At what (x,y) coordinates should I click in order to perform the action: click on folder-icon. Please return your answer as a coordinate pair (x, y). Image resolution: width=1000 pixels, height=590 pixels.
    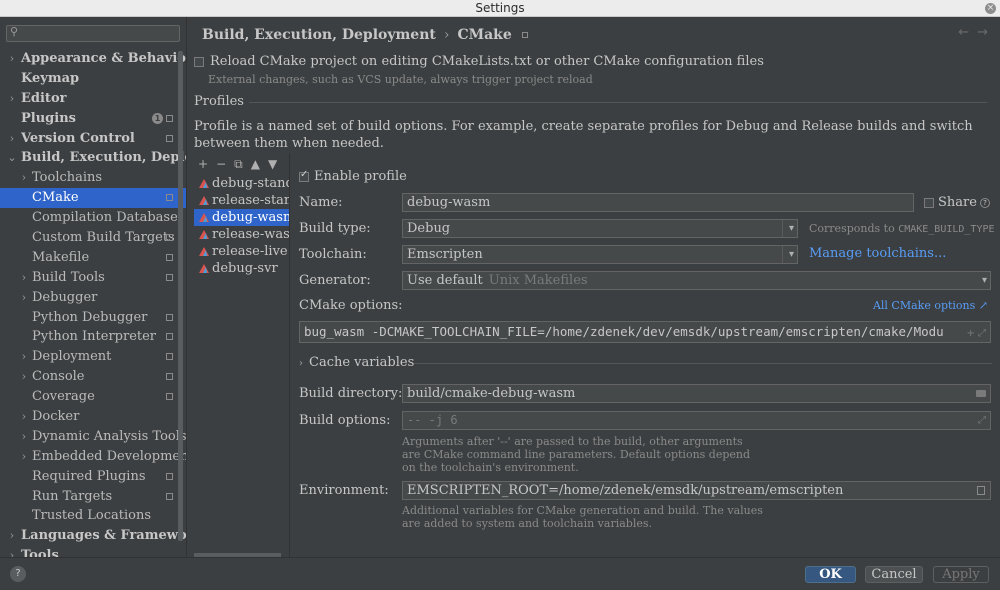
    Looking at the image, I should click on (981, 393).